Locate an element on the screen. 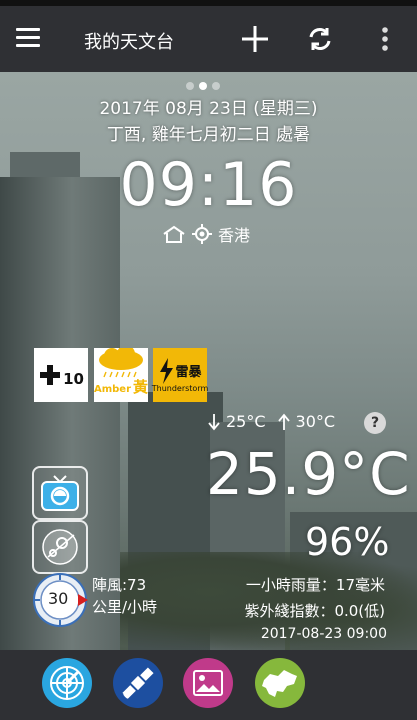 Image resolution: width=417 pixels, height=720 pixels. typhoon-track-button is located at coordinates (60, 547).